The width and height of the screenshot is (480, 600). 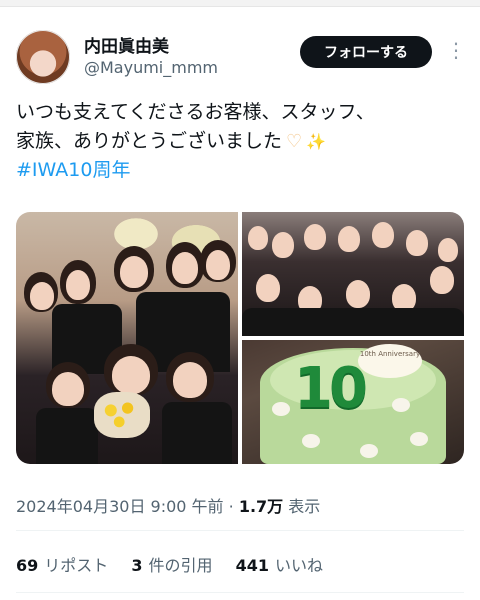 I want to click on sparkles-icon: ✨, so click(x=316, y=141).